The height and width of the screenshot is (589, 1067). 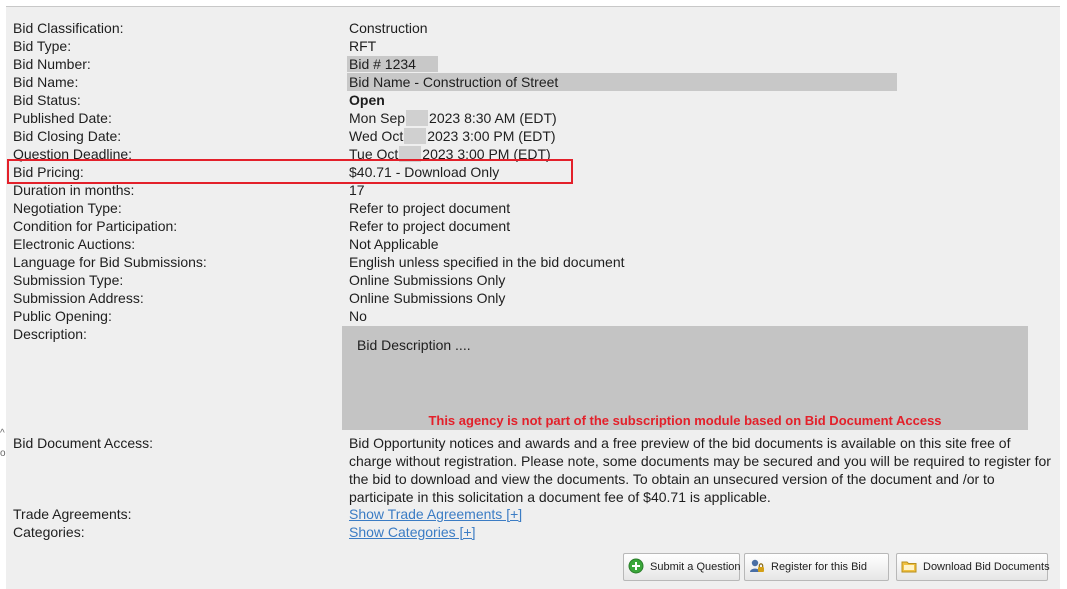 I want to click on field-bid-number: Bid Number: Bid # 1234, so click(x=533, y=64).